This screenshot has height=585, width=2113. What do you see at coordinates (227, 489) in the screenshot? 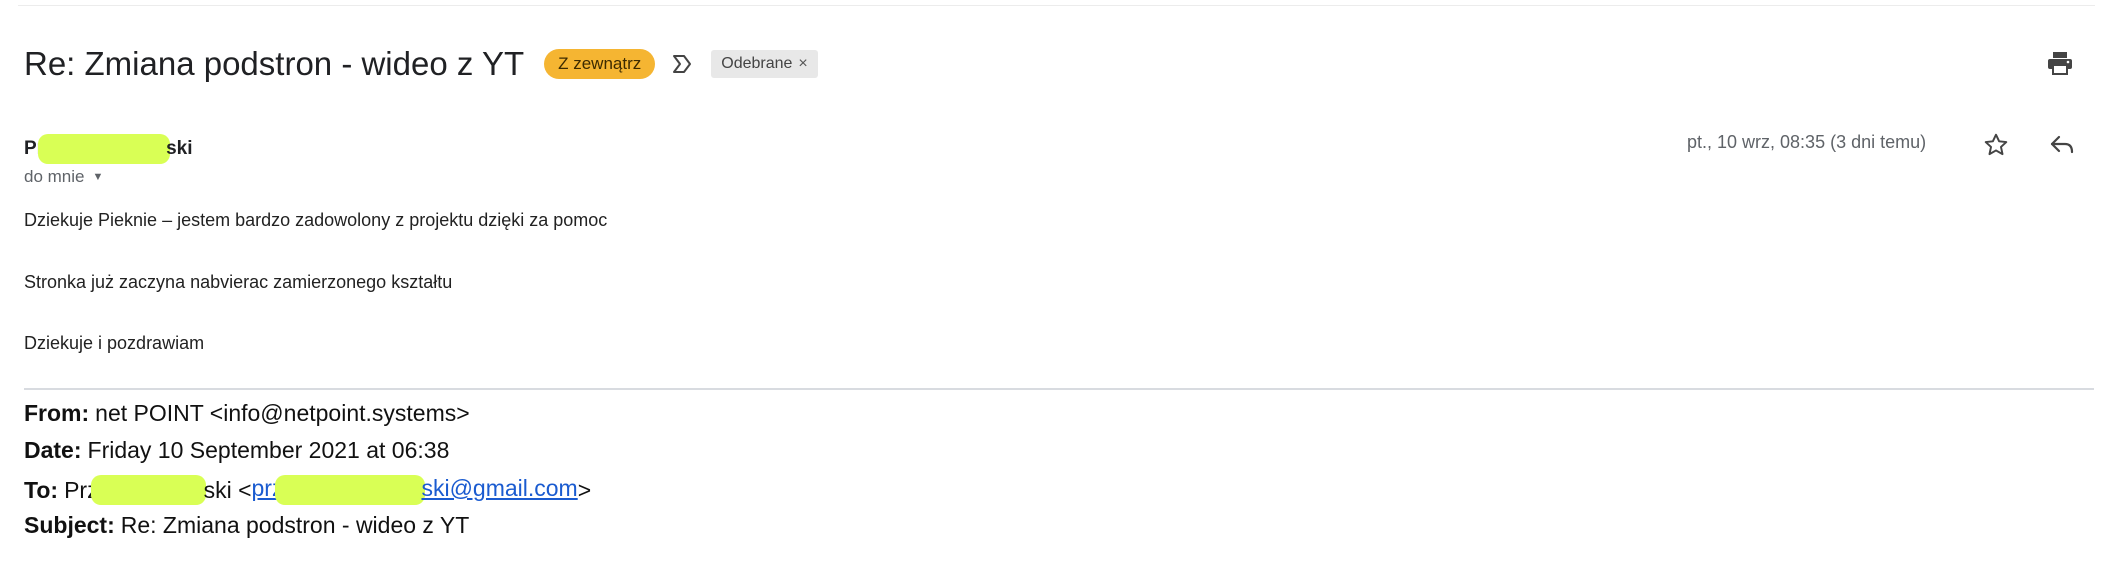
I see `quoted-to-name-end: ski <` at bounding box center [227, 489].